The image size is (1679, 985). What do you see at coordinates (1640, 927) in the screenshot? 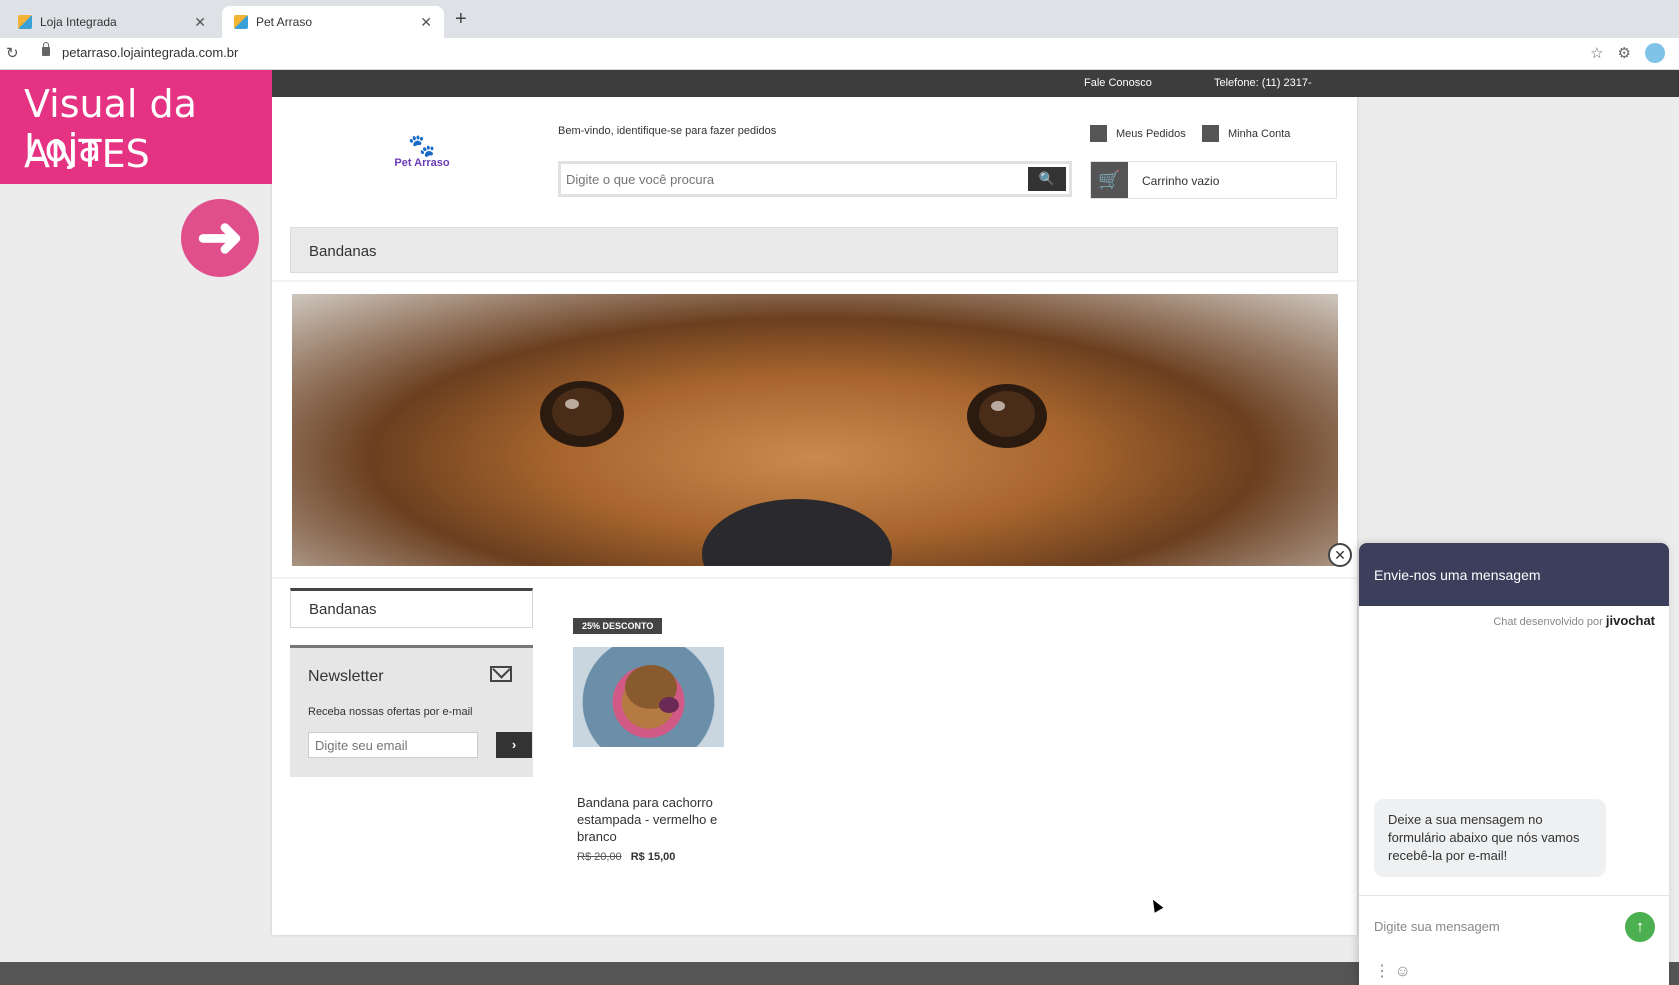
I see `send-icon: ↑` at bounding box center [1640, 927].